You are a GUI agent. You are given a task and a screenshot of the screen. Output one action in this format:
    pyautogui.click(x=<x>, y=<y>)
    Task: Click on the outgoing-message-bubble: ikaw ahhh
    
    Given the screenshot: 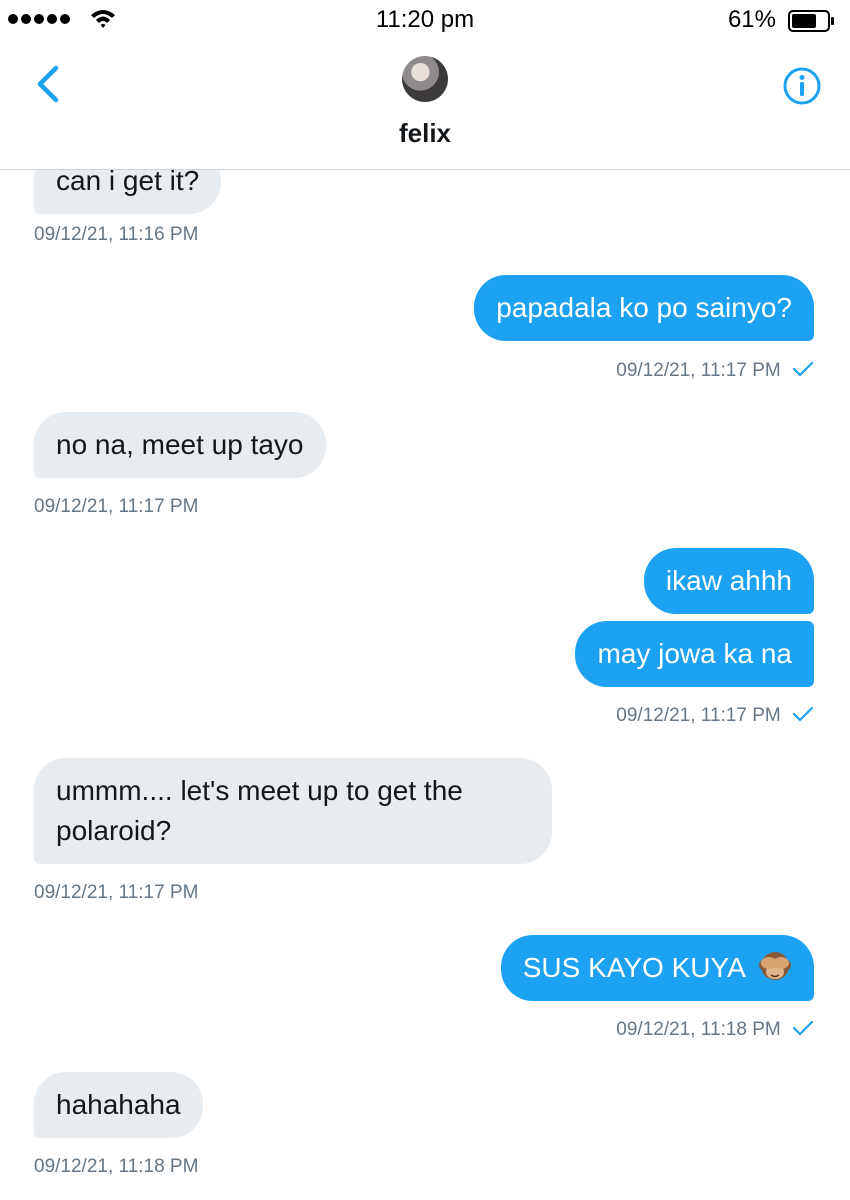 What is the action you would take?
    pyautogui.click(x=728, y=581)
    